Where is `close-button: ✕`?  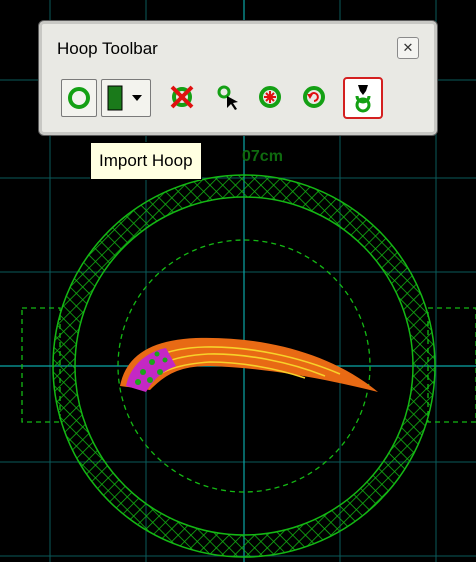 close-button: ✕ is located at coordinates (408, 48).